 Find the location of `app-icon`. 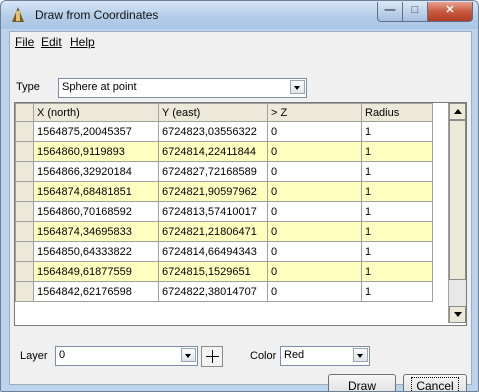

app-icon is located at coordinates (18, 14).